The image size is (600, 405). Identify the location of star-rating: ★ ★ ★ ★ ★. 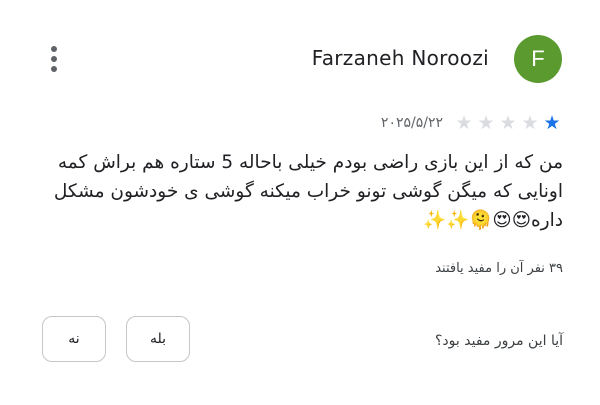
(508, 123).